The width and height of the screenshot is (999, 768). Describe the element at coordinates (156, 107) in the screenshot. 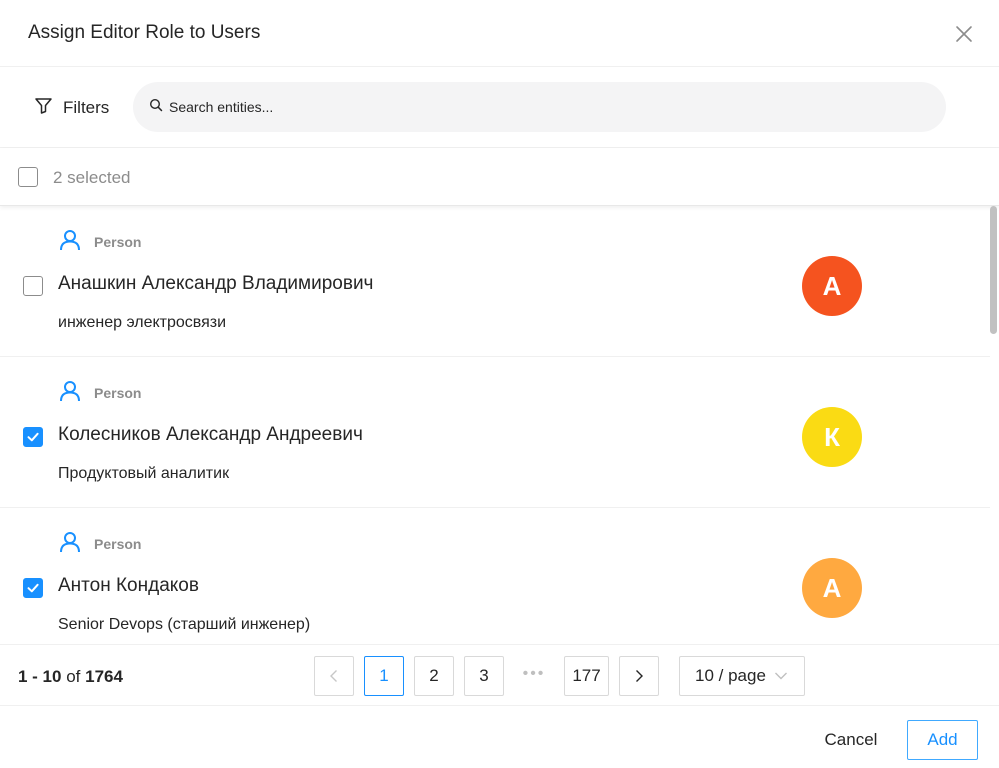

I see `search-icon` at that location.